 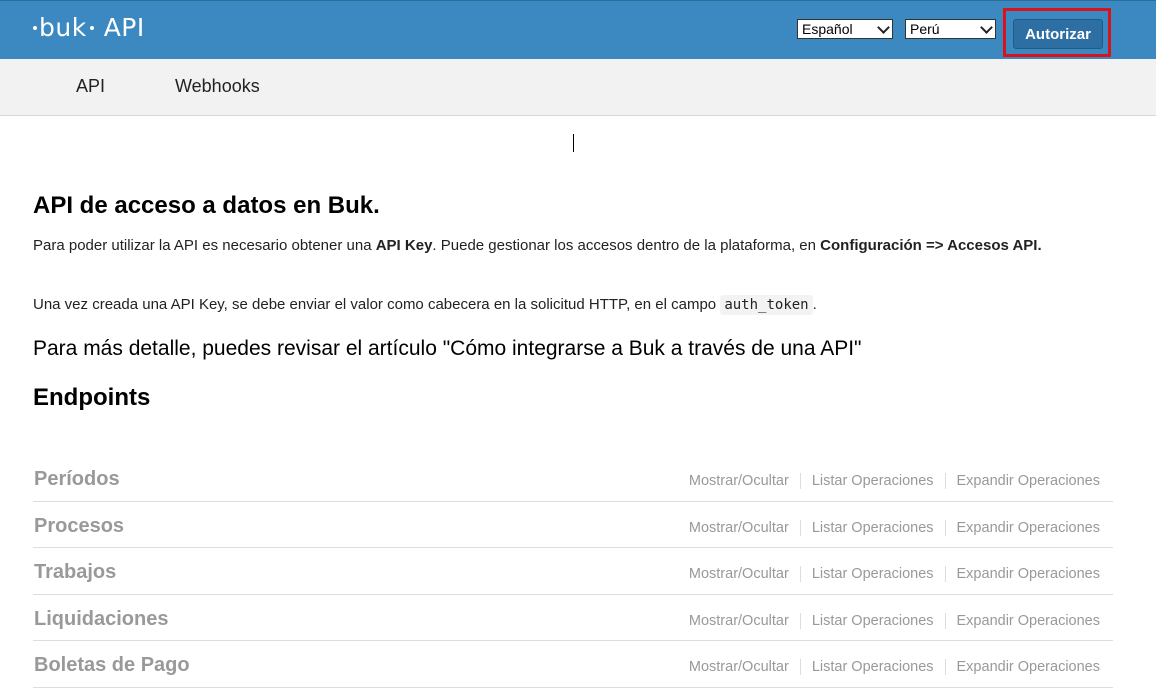 What do you see at coordinates (766, 305) in the screenshot?
I see `auth-token-code: auth_token` at bounding box center [766, 305].